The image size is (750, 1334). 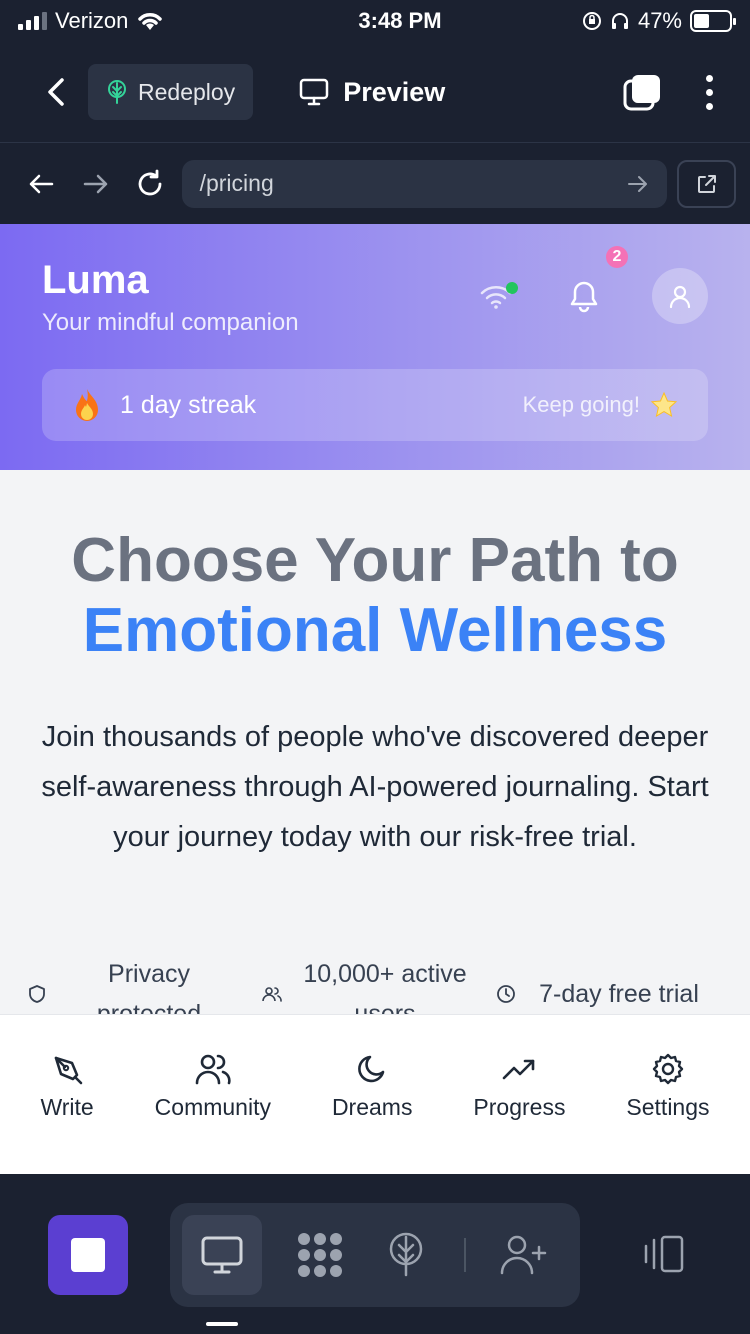 I want to click on external-link-icon, so click(x=706, y=183).